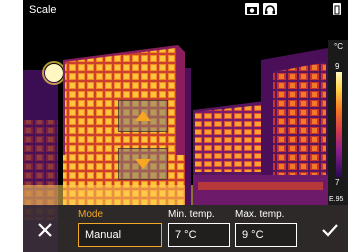 The width and height of the screenshot is (348, 252). I want to click on max-temp-label: Max. temp., so click(260, 214).